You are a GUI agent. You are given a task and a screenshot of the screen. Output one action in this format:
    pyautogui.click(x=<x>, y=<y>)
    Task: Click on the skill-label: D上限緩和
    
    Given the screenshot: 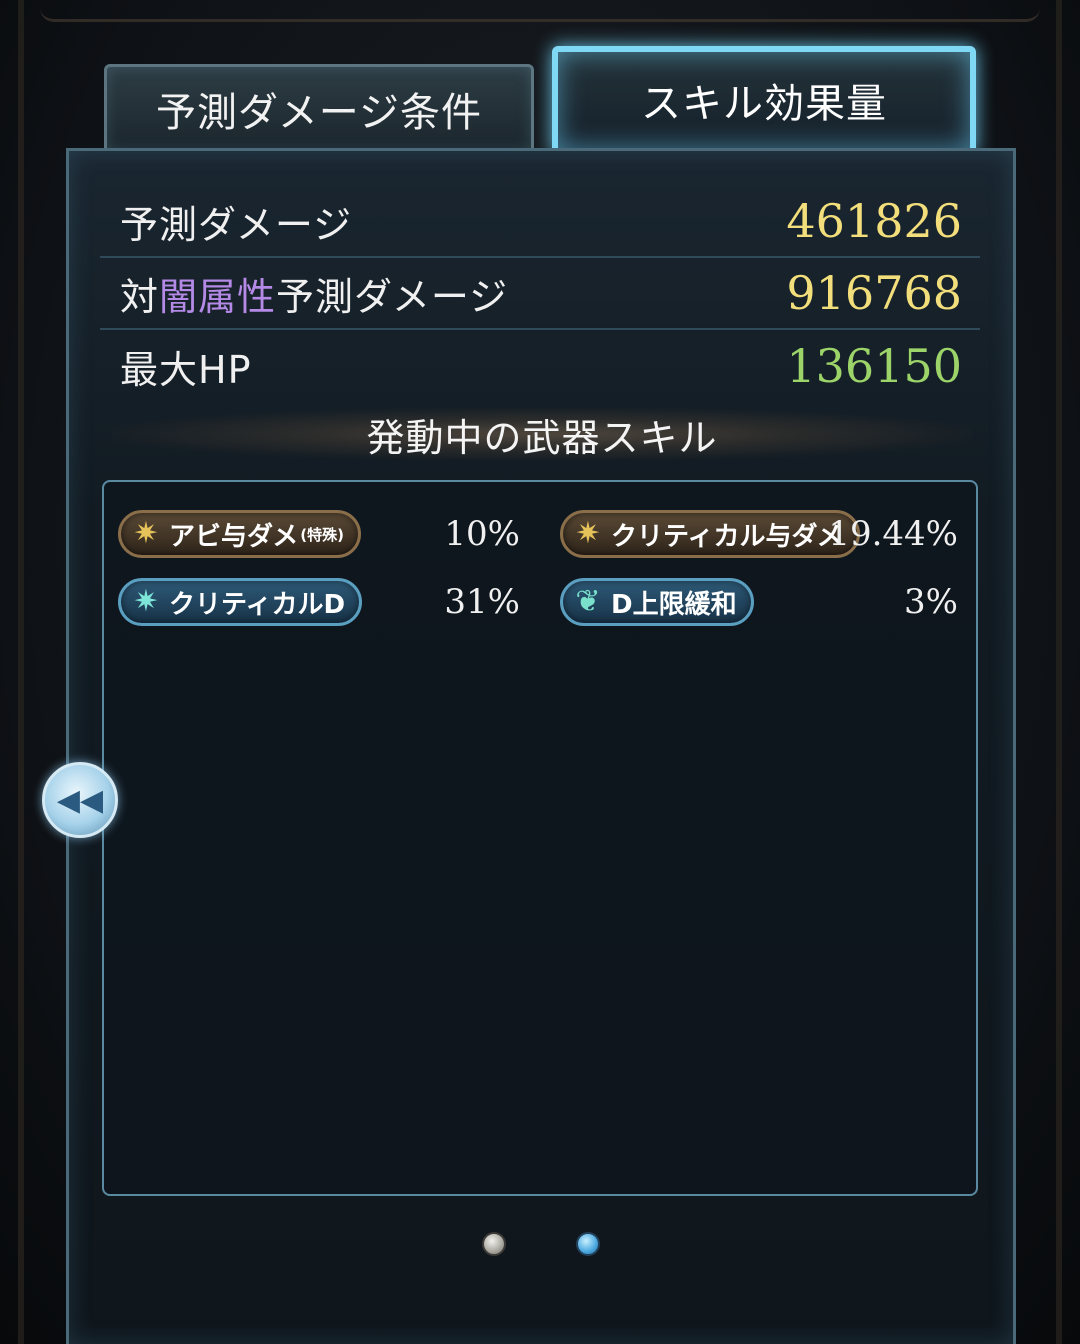 What is the action you would take?
    pyautogui.click(x=674, y=604)
    